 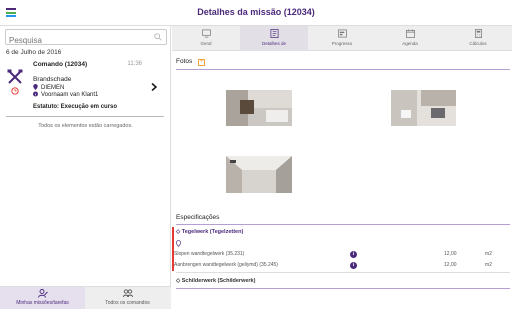 I want to click on tab-agenda-label: Agenda, so click(x=410, y=43).